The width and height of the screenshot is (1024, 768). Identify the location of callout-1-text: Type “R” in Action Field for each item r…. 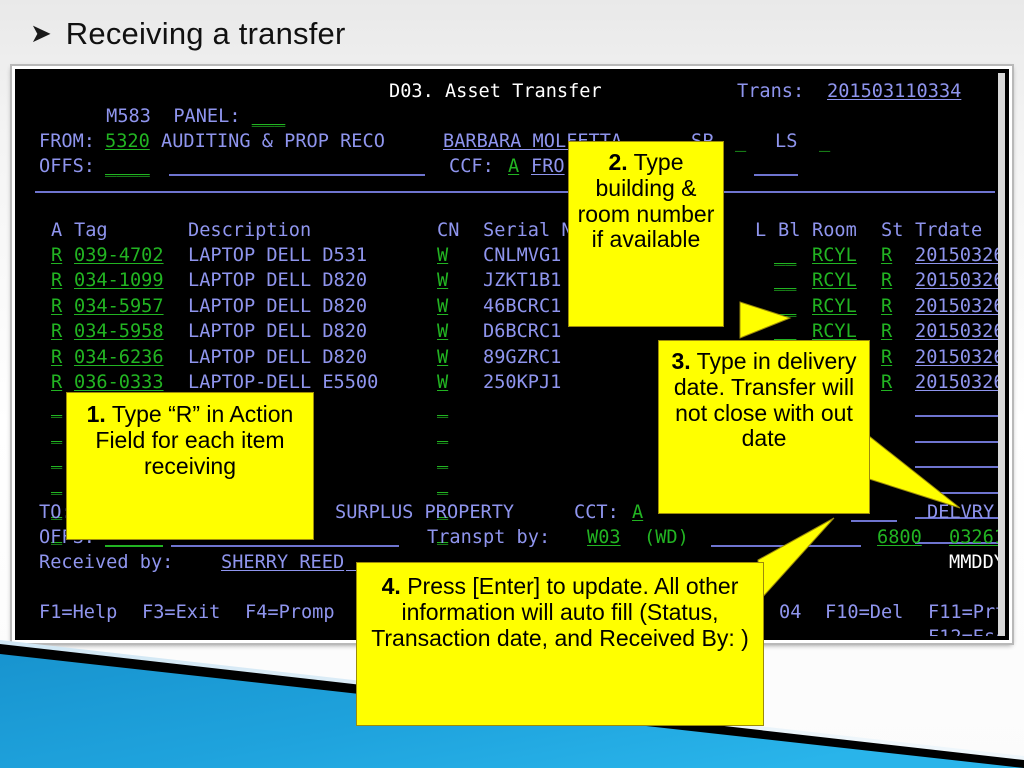
(194, 440).